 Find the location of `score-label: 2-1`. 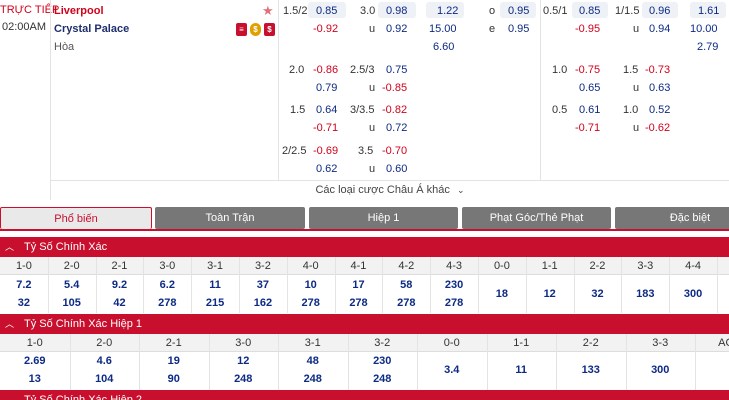

score-label: 2-1 is located at coordinates (119, 266).